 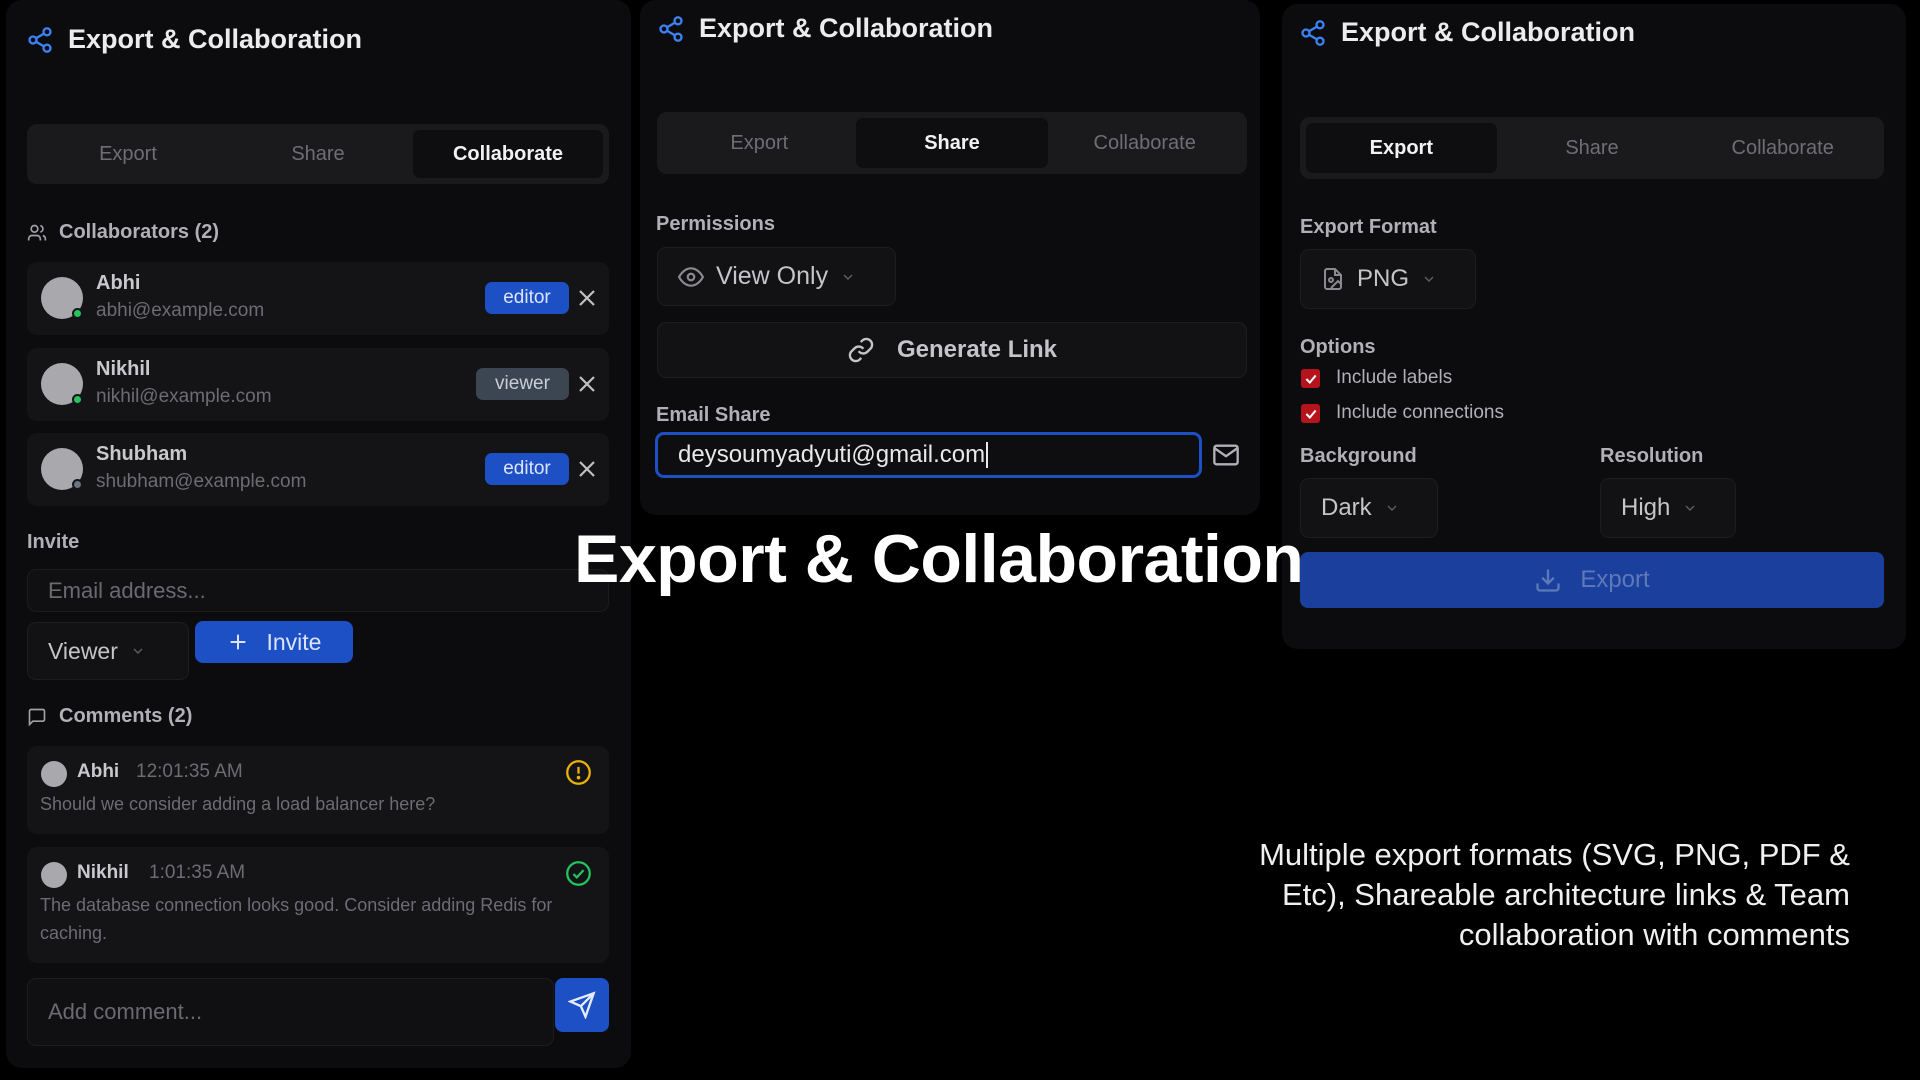 What do you see at coordinates (37, 232) in the screenshot?
I see `users-icon` at bounding box center [37, 232].